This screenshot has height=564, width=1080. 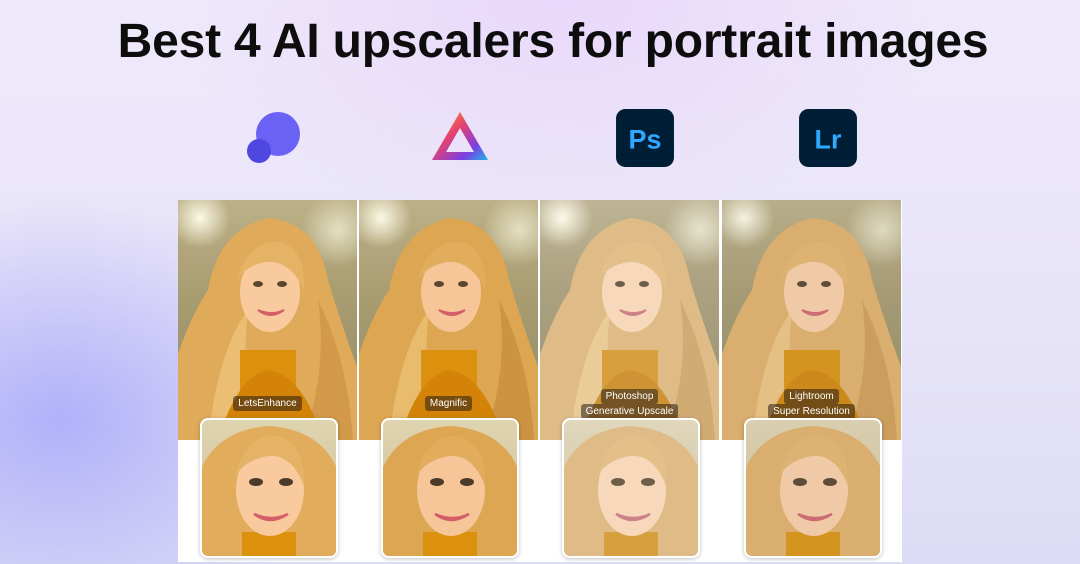 I want to click on svg-text: Lr, so click(x=828, y=139).